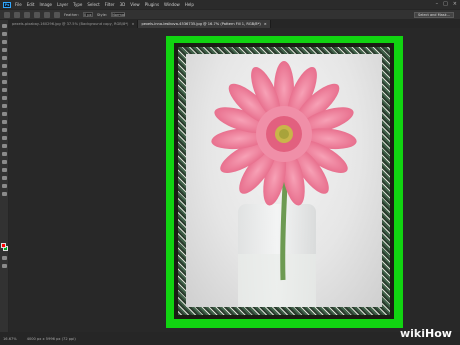  I want to click on menu-view: View, so click(135, 4).